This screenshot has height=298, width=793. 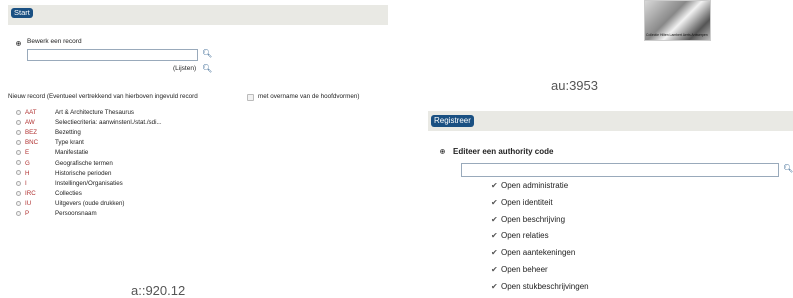 What do you see at coordinates (677, 35) in the screenshot?
I see `thumbnail-caption: Collectie Hilten Lambert Aerts Antwerpen` at bounding box center [677, 35].